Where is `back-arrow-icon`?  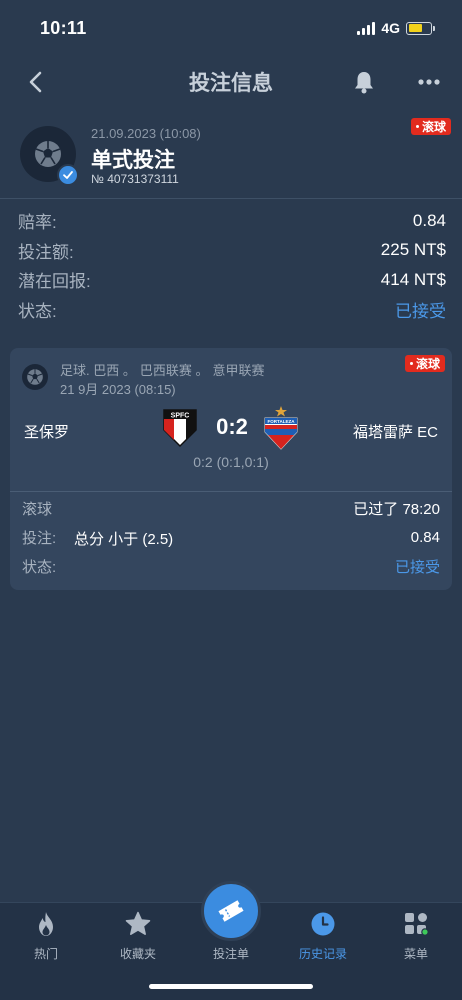
back-arrow-icon is located at coordinates (36, 82).